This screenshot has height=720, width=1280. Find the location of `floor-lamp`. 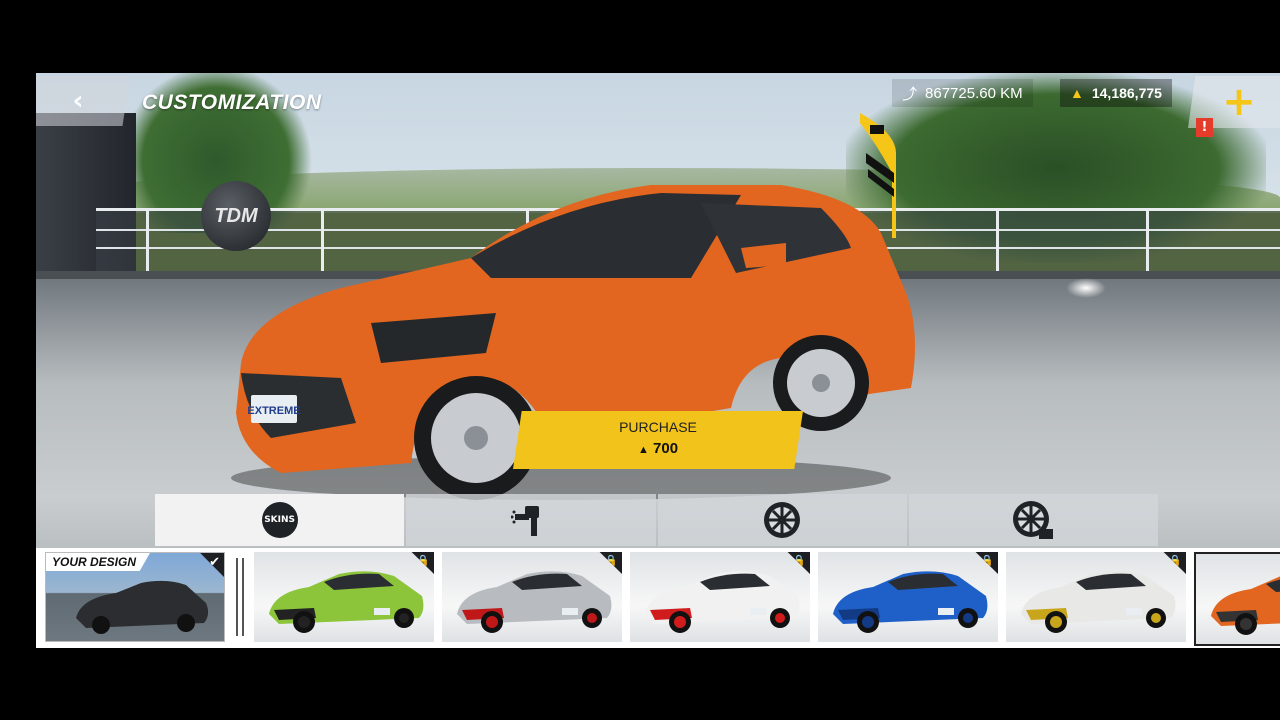

floor-lamp is located at coordinates (1086, 288).